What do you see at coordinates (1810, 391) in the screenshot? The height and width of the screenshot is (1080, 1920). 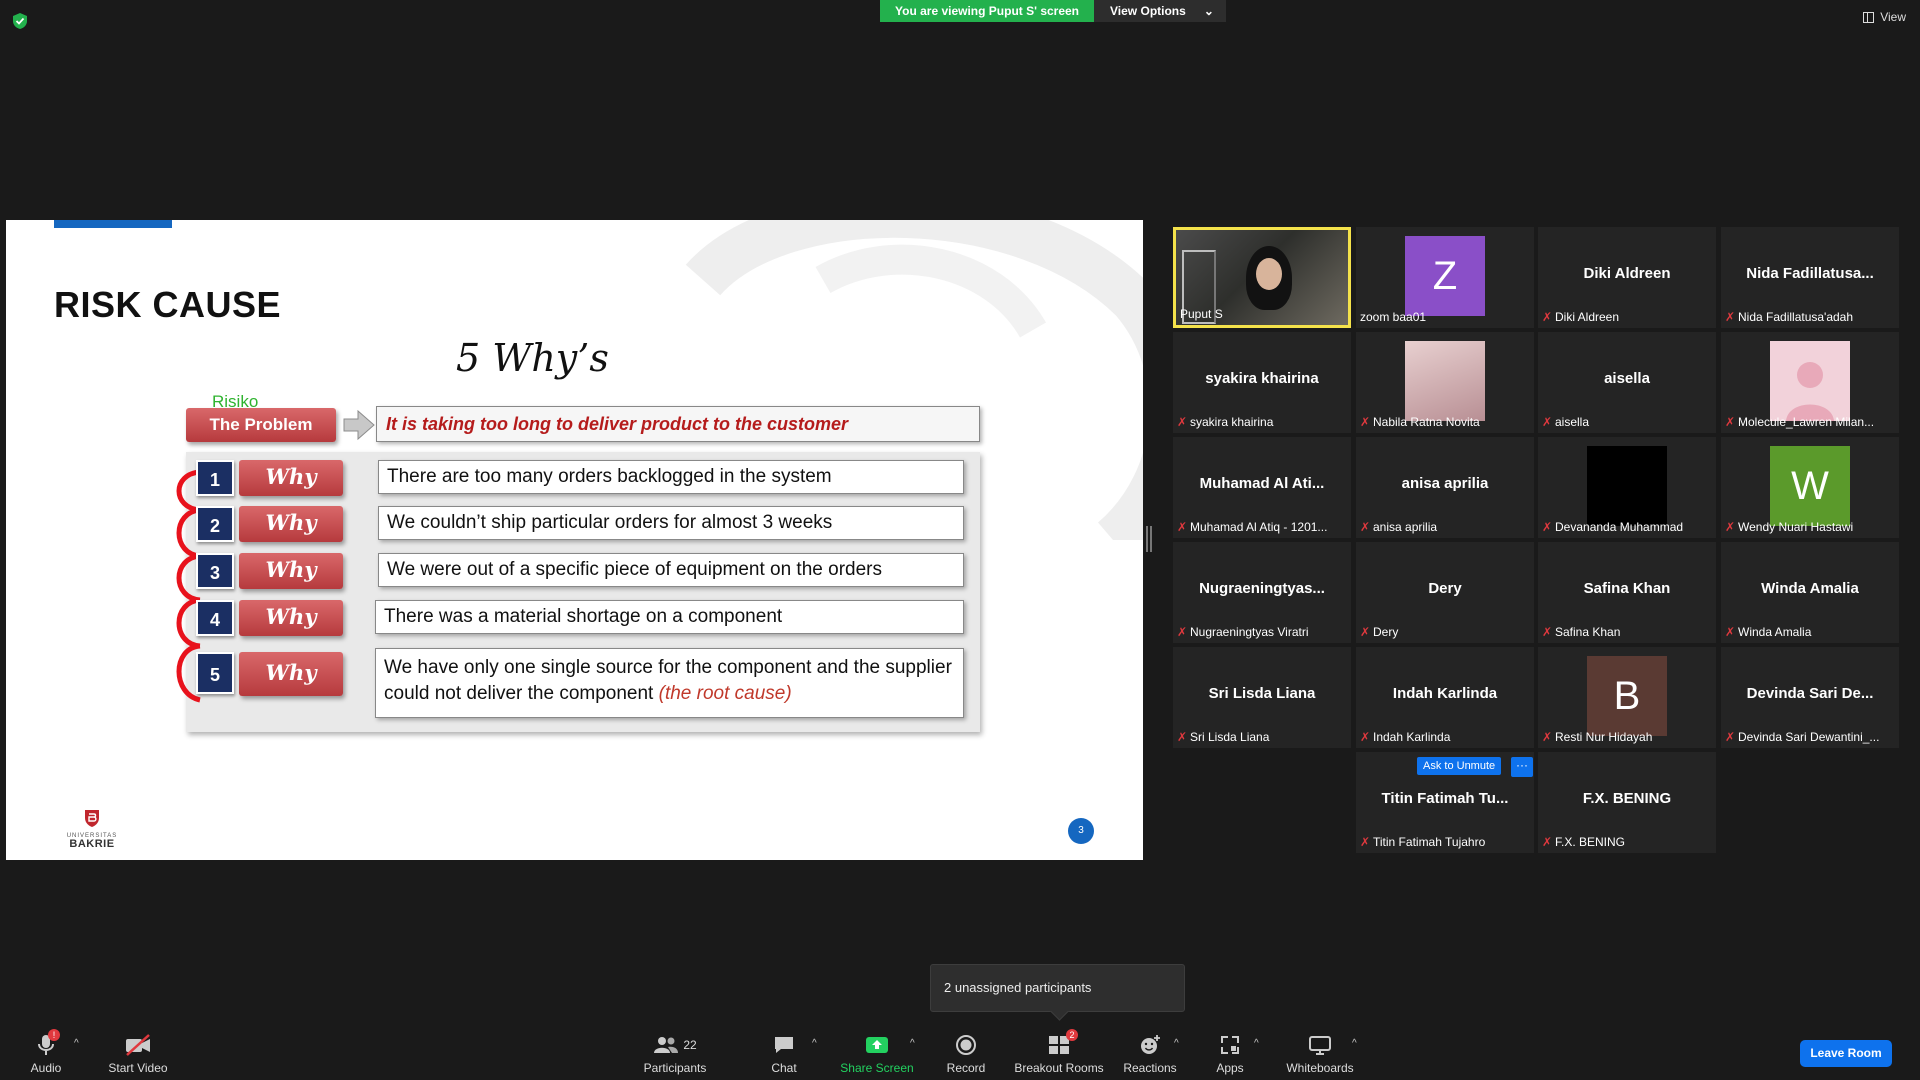 I see `person-silhouette-icon` at bounding box center [1810, 391].